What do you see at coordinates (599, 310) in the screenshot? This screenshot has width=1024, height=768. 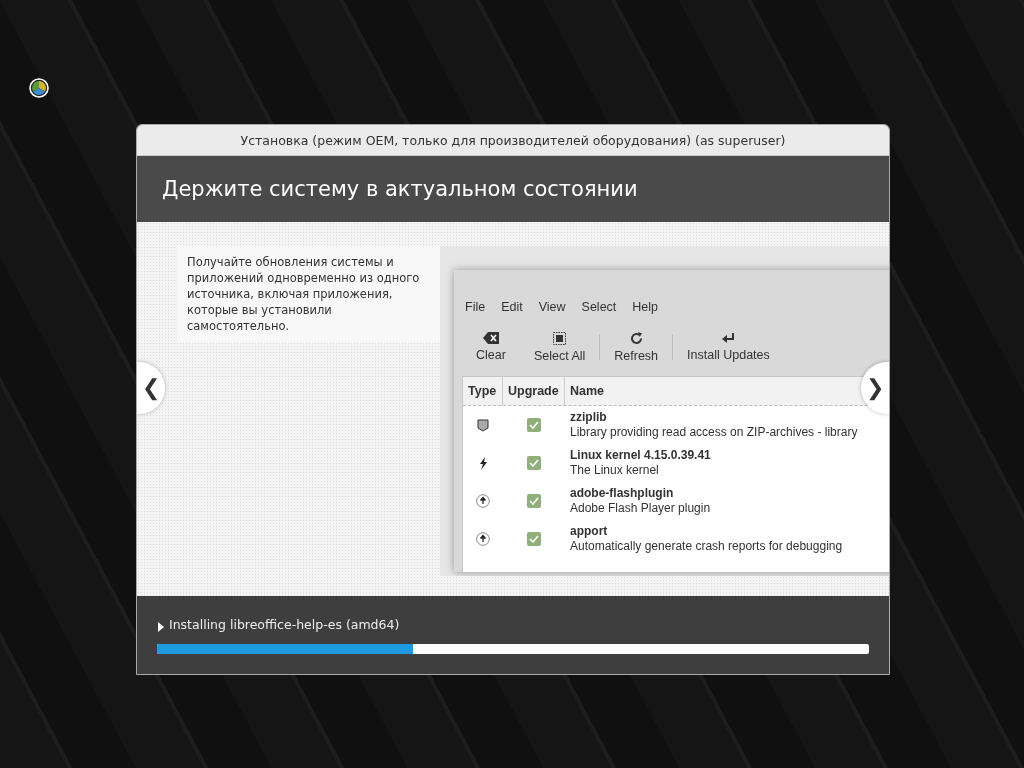 I see `menu-item: Select` at bounding box center [599, 310].